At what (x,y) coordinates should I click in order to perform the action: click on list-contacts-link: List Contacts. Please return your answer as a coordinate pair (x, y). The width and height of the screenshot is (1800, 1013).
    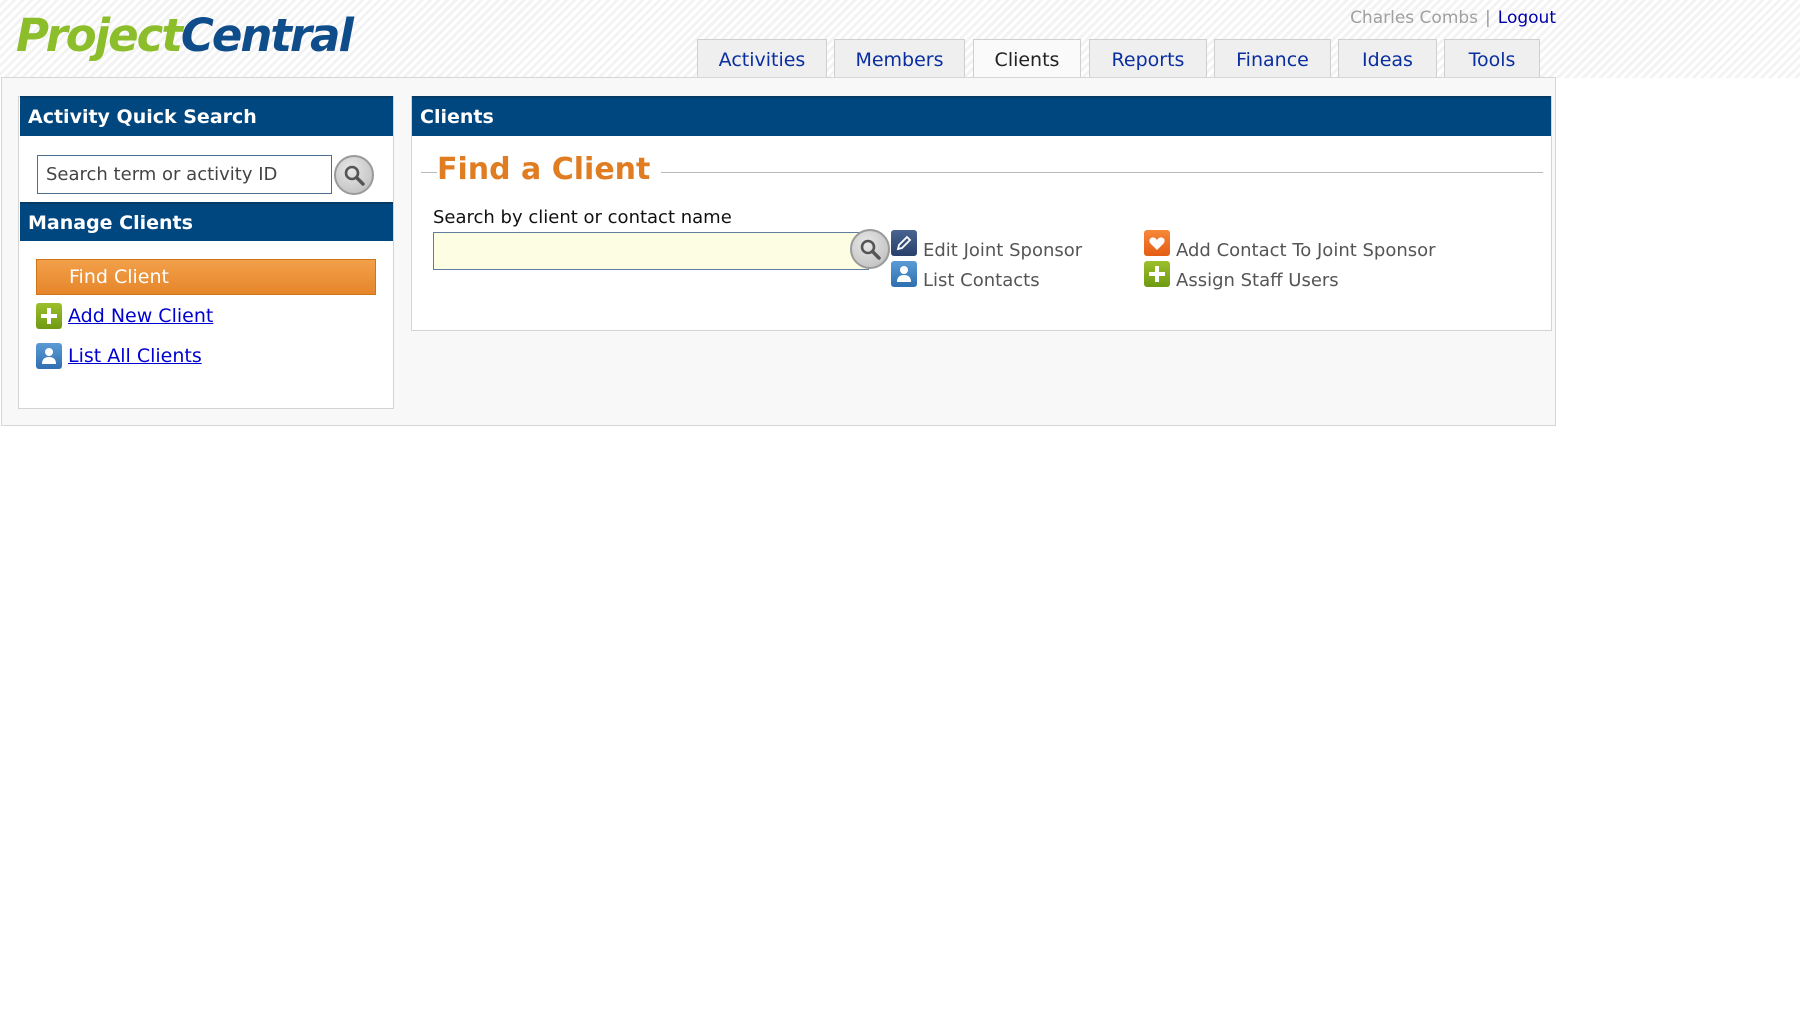
    Looking at the image, I should click on (981, 280).